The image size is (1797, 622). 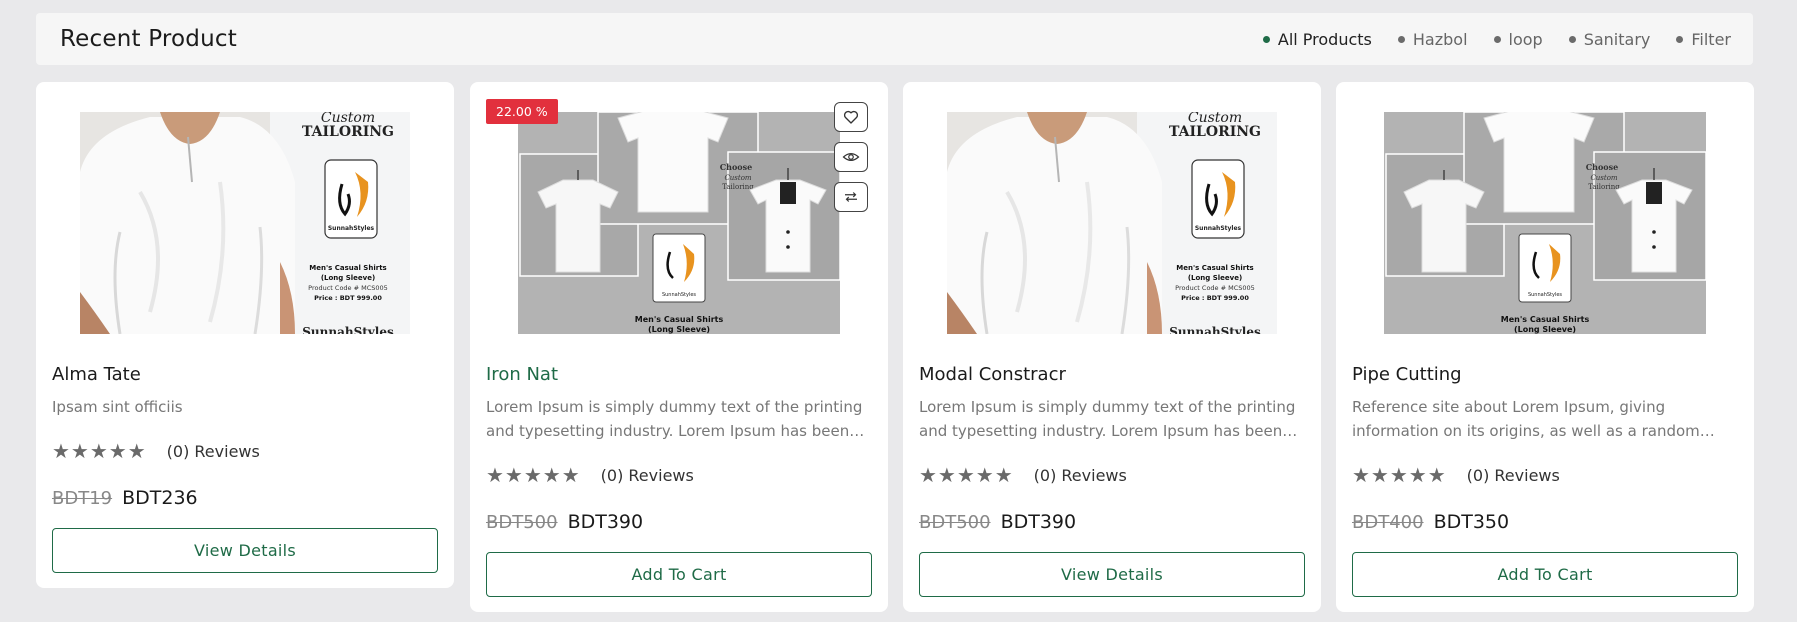 I want to click on product-title: Iron Nat, so click(x=522, y=374).